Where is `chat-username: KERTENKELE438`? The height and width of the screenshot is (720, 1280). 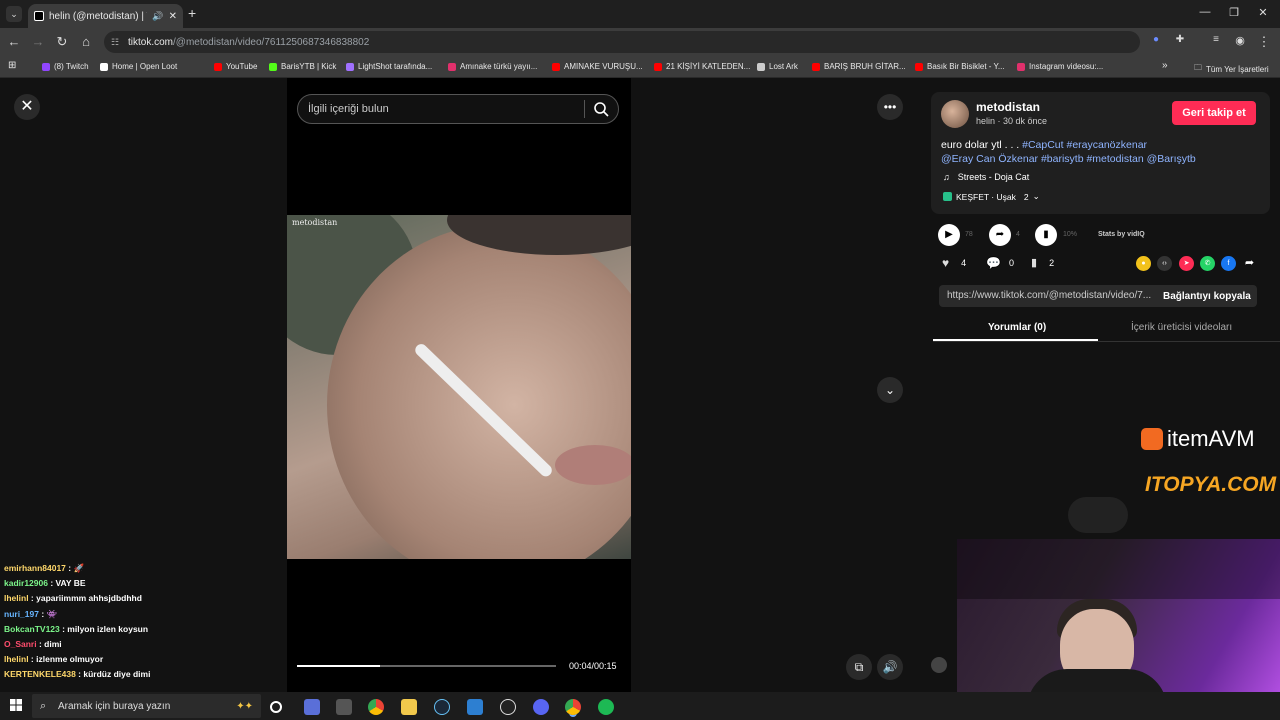
chat-username: KERTENKELE438 is located at coordinates (40, 674).